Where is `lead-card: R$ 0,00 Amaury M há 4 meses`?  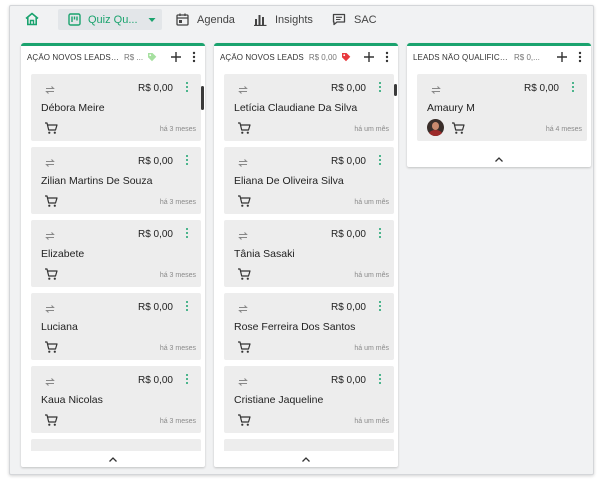 lead-card: R$ 0,00 Amaury M há 4 meses is located at coordinates (502, 107).